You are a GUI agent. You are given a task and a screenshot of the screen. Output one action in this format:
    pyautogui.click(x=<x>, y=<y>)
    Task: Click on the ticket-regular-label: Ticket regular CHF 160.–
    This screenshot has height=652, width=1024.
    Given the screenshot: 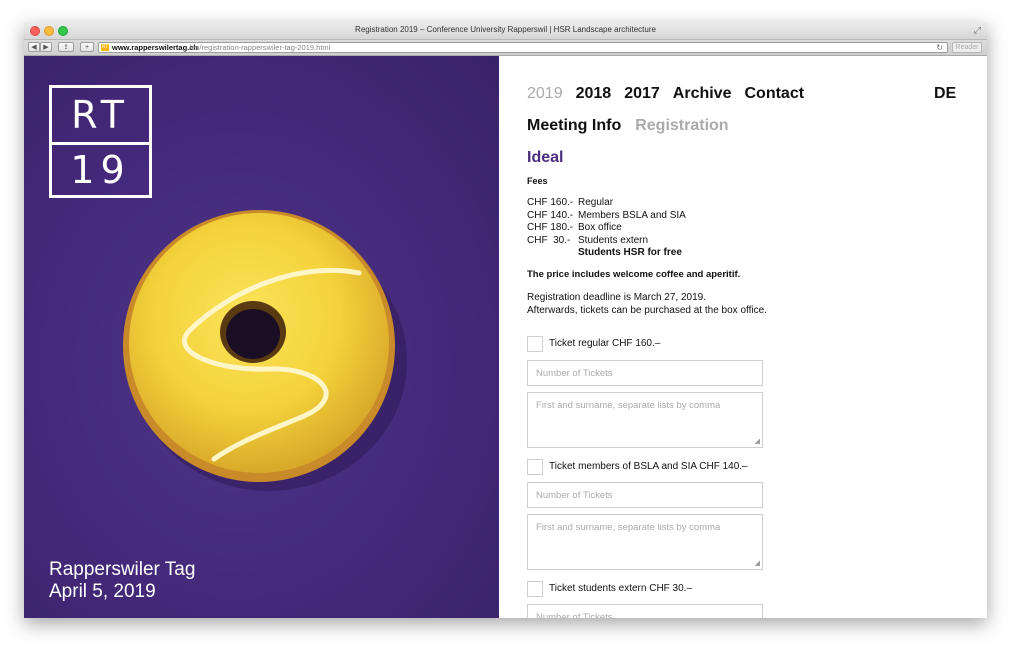 What is the action you would take?
    pyautogui.click(x=605, y=343)
    